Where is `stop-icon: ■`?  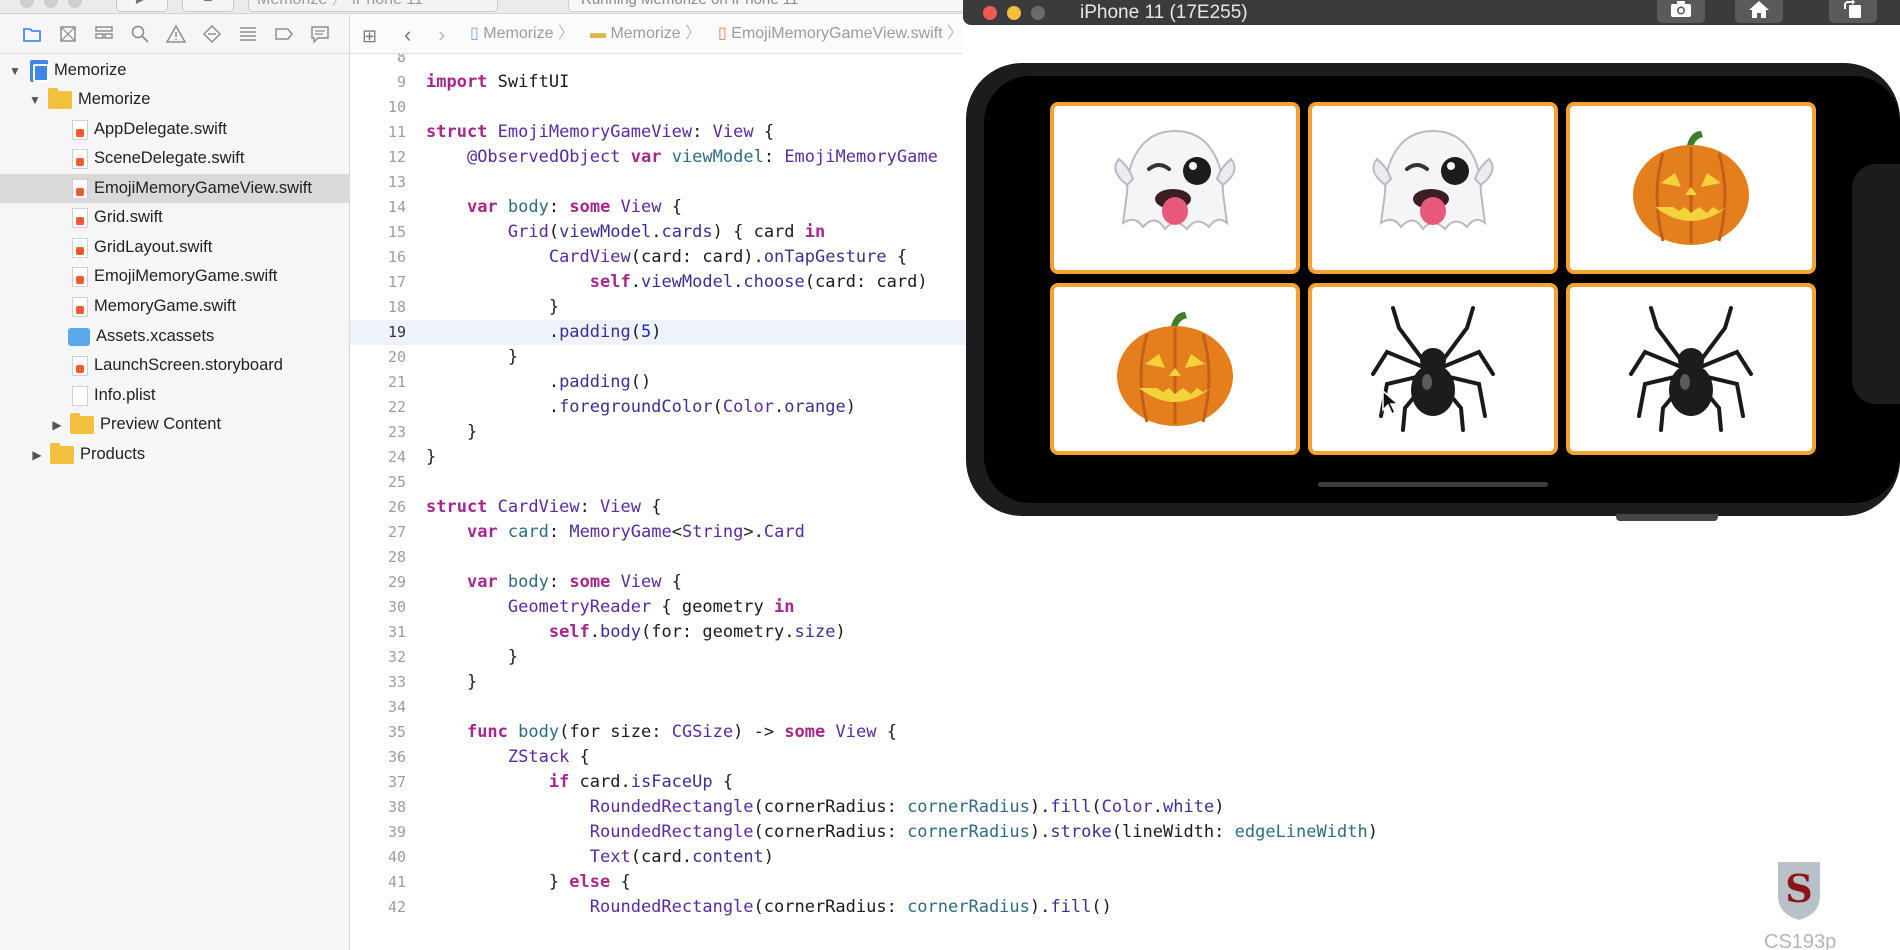
stop-icon: ■ is located at coordinates (208, 3).